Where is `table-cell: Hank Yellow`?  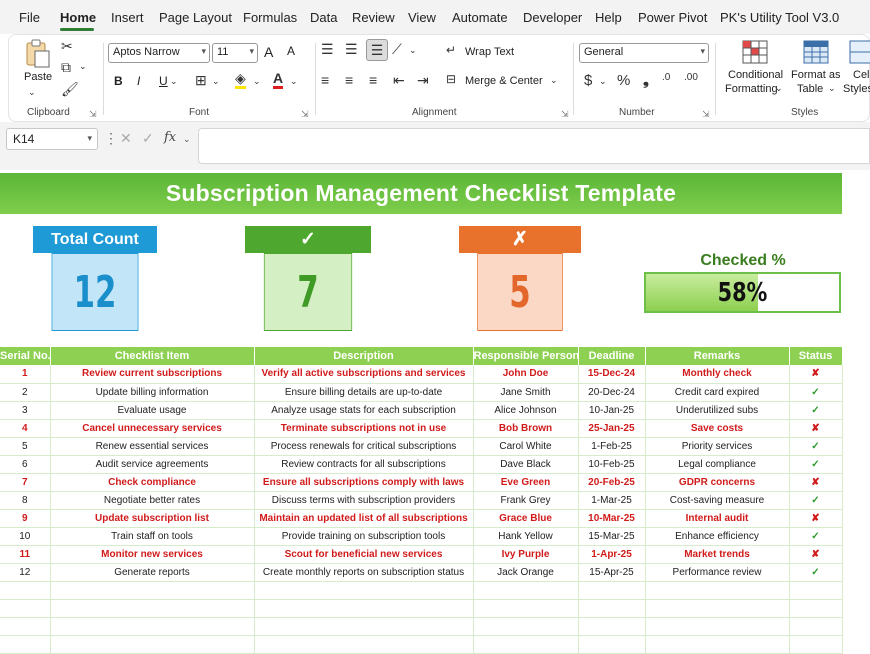
table-cell: Hank Yellow is located at coordinates (526, 536).